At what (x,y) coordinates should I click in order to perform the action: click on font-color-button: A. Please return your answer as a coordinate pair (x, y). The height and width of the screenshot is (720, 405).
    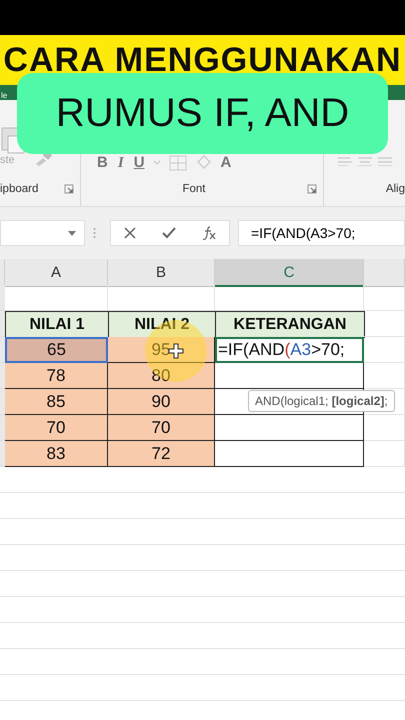
    Looking at the image, I should click on (226, 163).